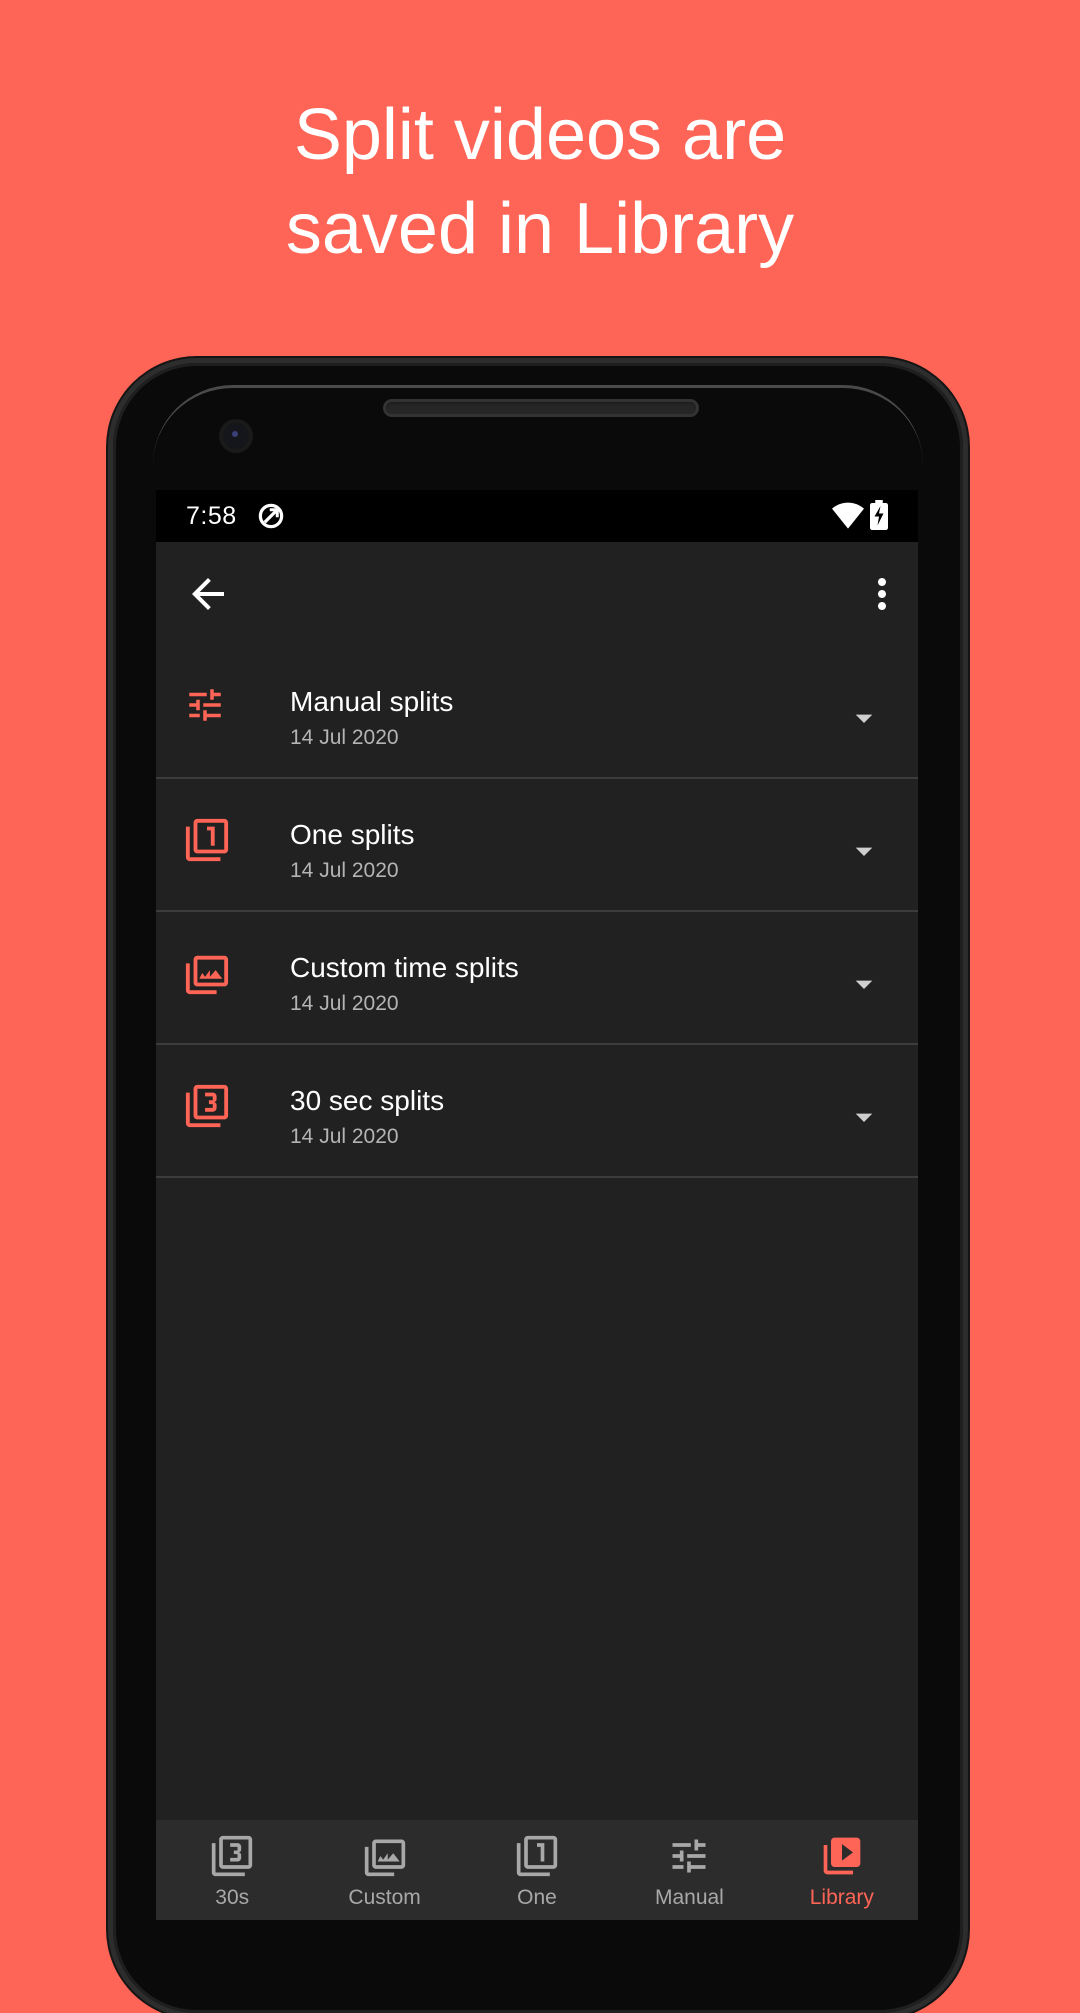  What do you see at coordinates (540, 229) in the screenshot?
I see `headline-line-2: saved in Library` at bounding box center [540, 229].